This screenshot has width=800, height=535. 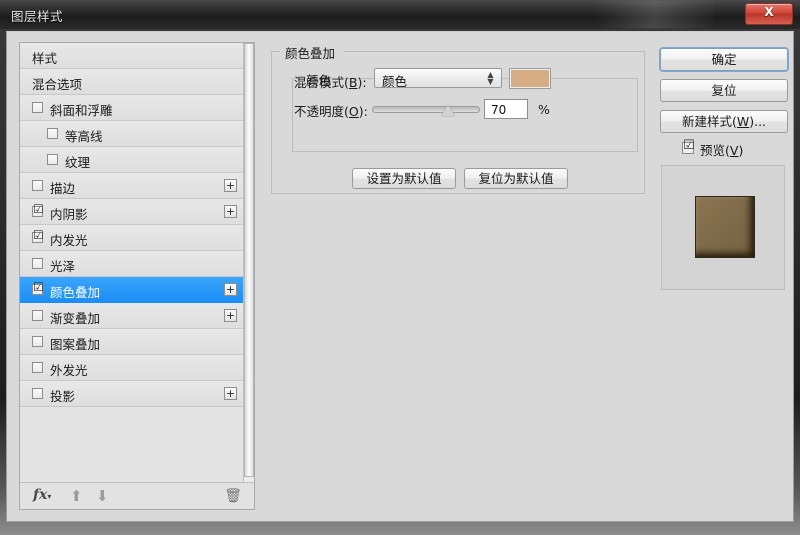 What do you see at coordinates (516, 178) in the screenshot?
I see `reset-default-button: 复位为默认值` at bounding box center [516, 178].